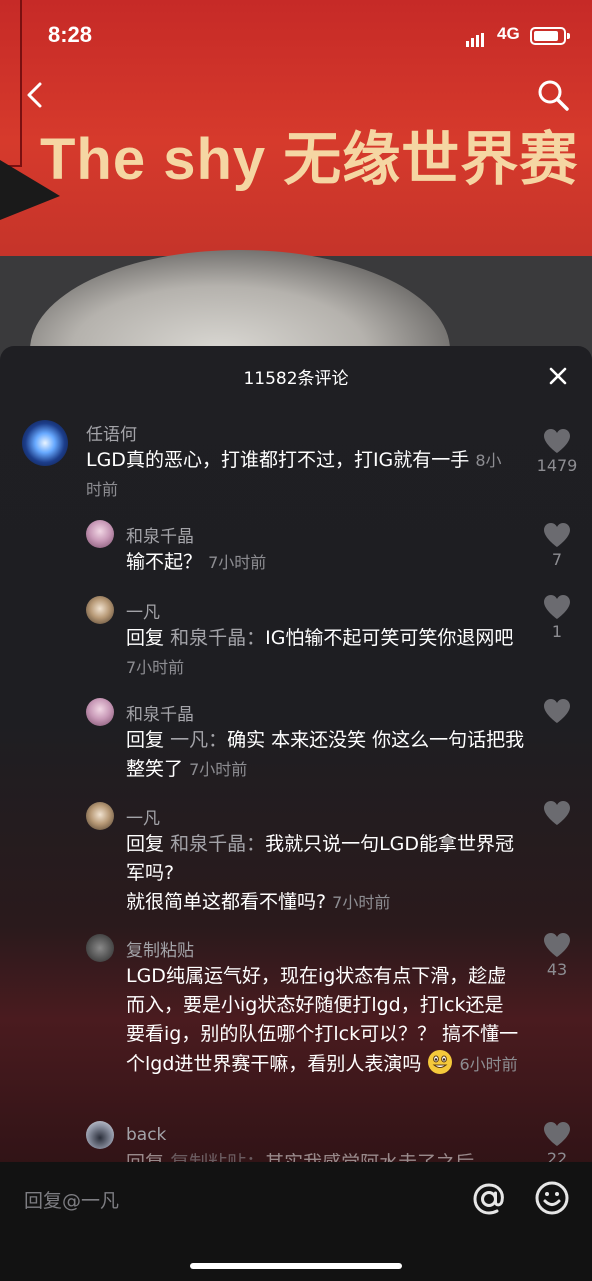  I want to click on signal-icon, so click(476, 37).